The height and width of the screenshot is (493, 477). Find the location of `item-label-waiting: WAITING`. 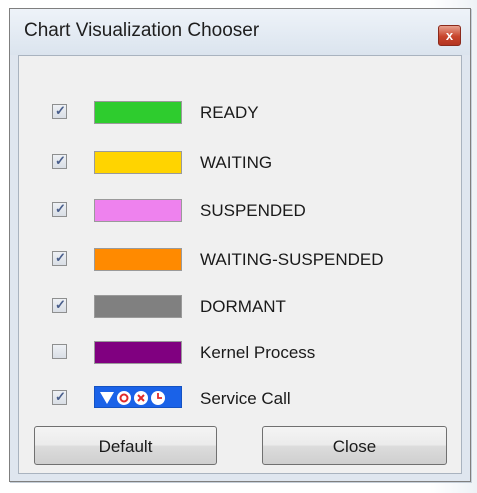

item-label-waiting: WAITING is located at coordinates (236, 162).